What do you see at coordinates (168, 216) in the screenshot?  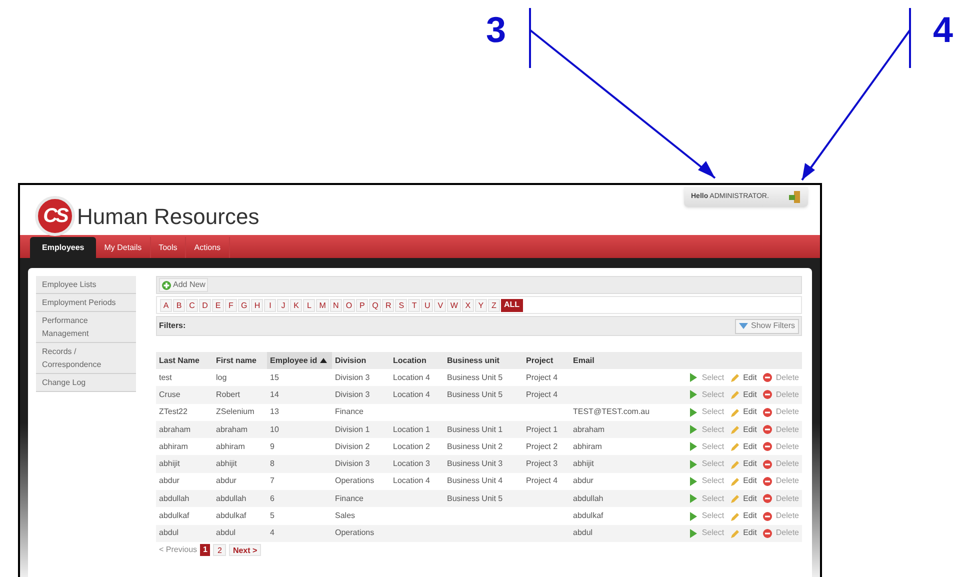 I see `app-title: Human Resources` at bounding box center [168, 216].